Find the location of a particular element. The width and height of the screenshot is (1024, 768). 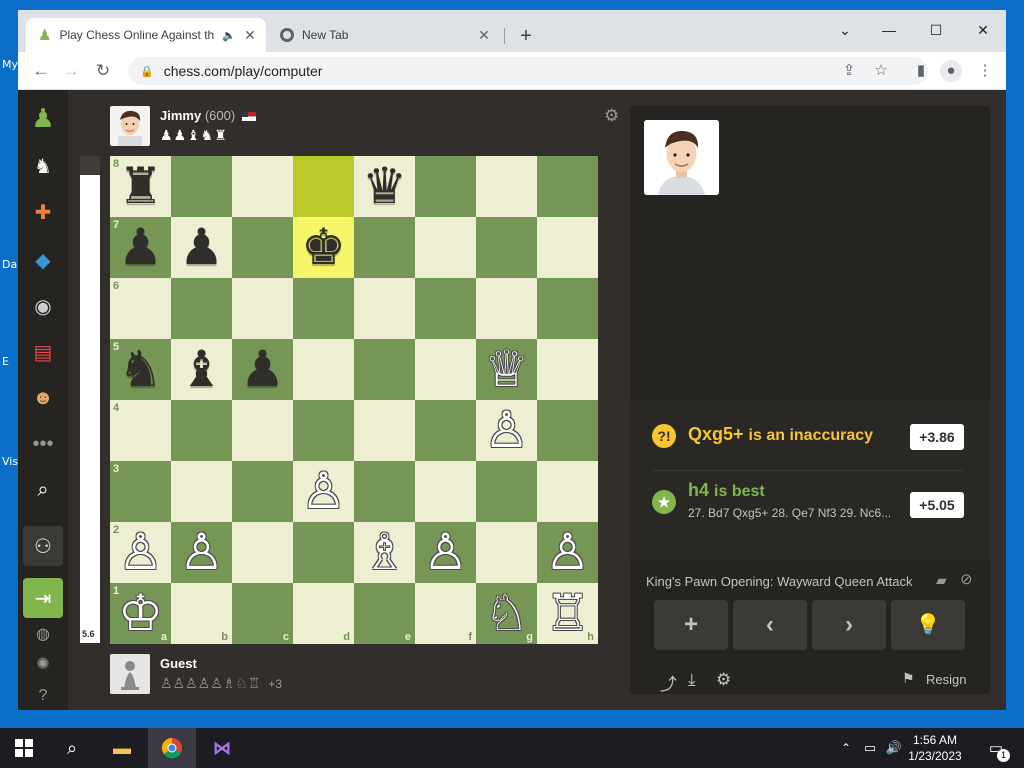

desktop-icon-label: E is located at coordinates (5, 361).